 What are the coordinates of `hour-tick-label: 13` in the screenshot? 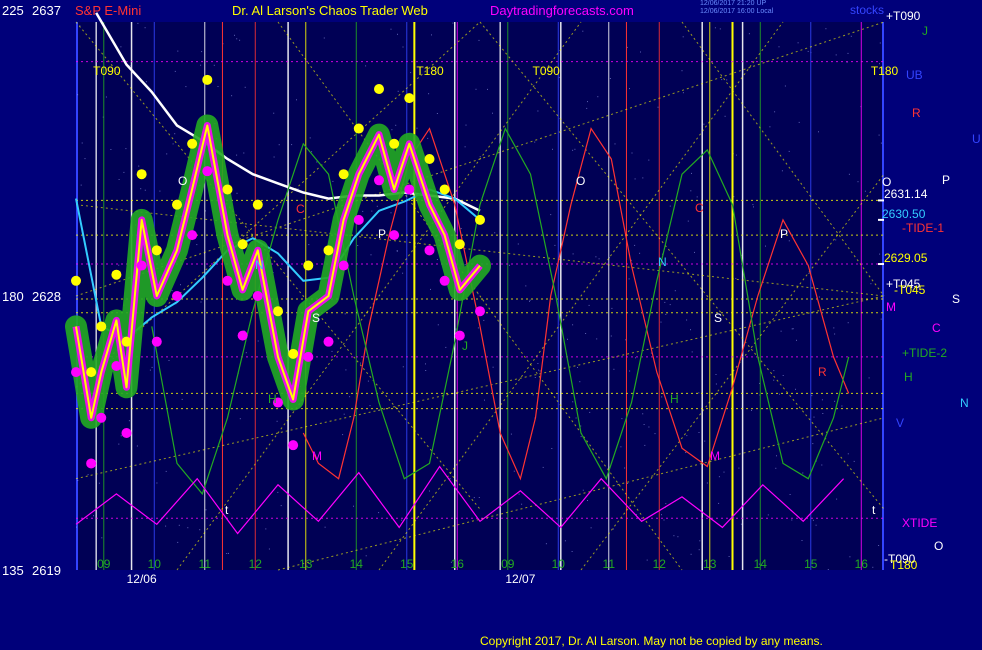 It's located at (710, 564).